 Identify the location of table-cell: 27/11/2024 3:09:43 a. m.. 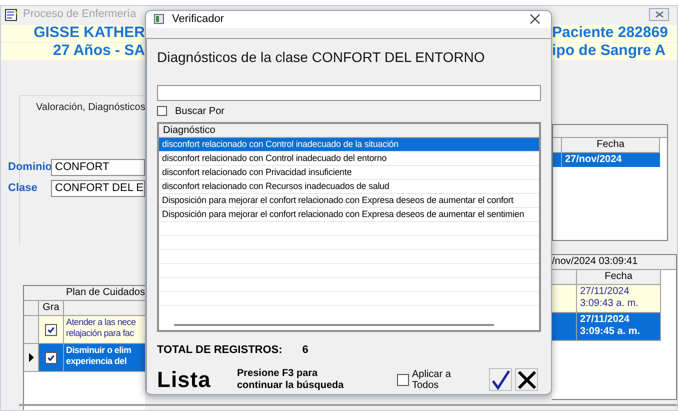
(619, 299).